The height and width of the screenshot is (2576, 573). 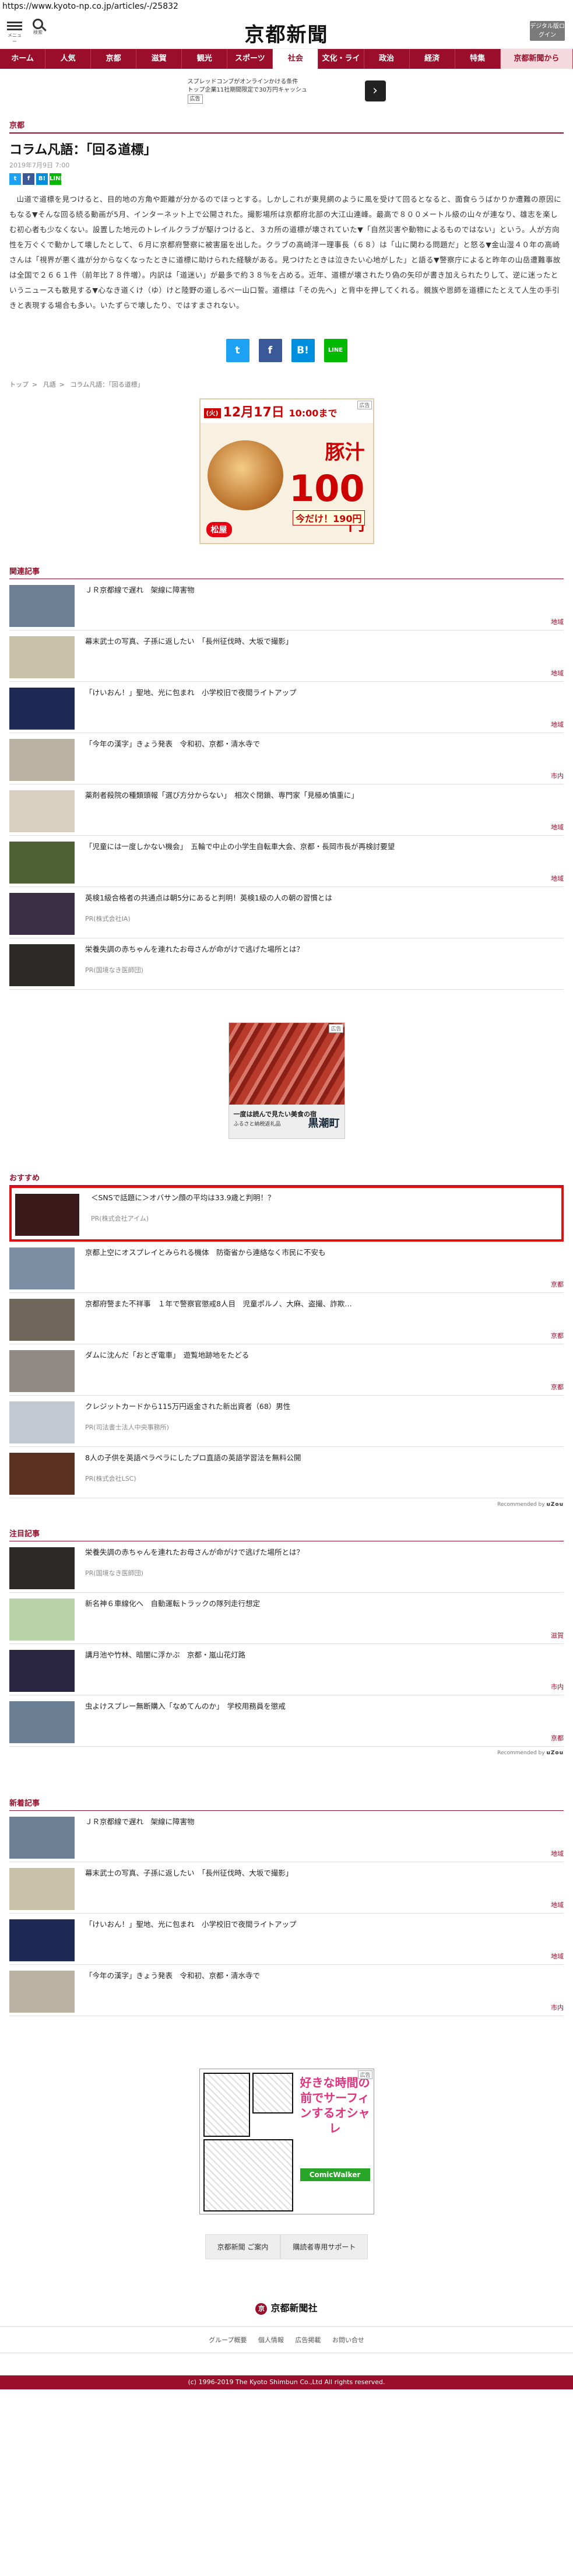 I want to click on nav-kyoto: 京都, so click(x=114, y=59).